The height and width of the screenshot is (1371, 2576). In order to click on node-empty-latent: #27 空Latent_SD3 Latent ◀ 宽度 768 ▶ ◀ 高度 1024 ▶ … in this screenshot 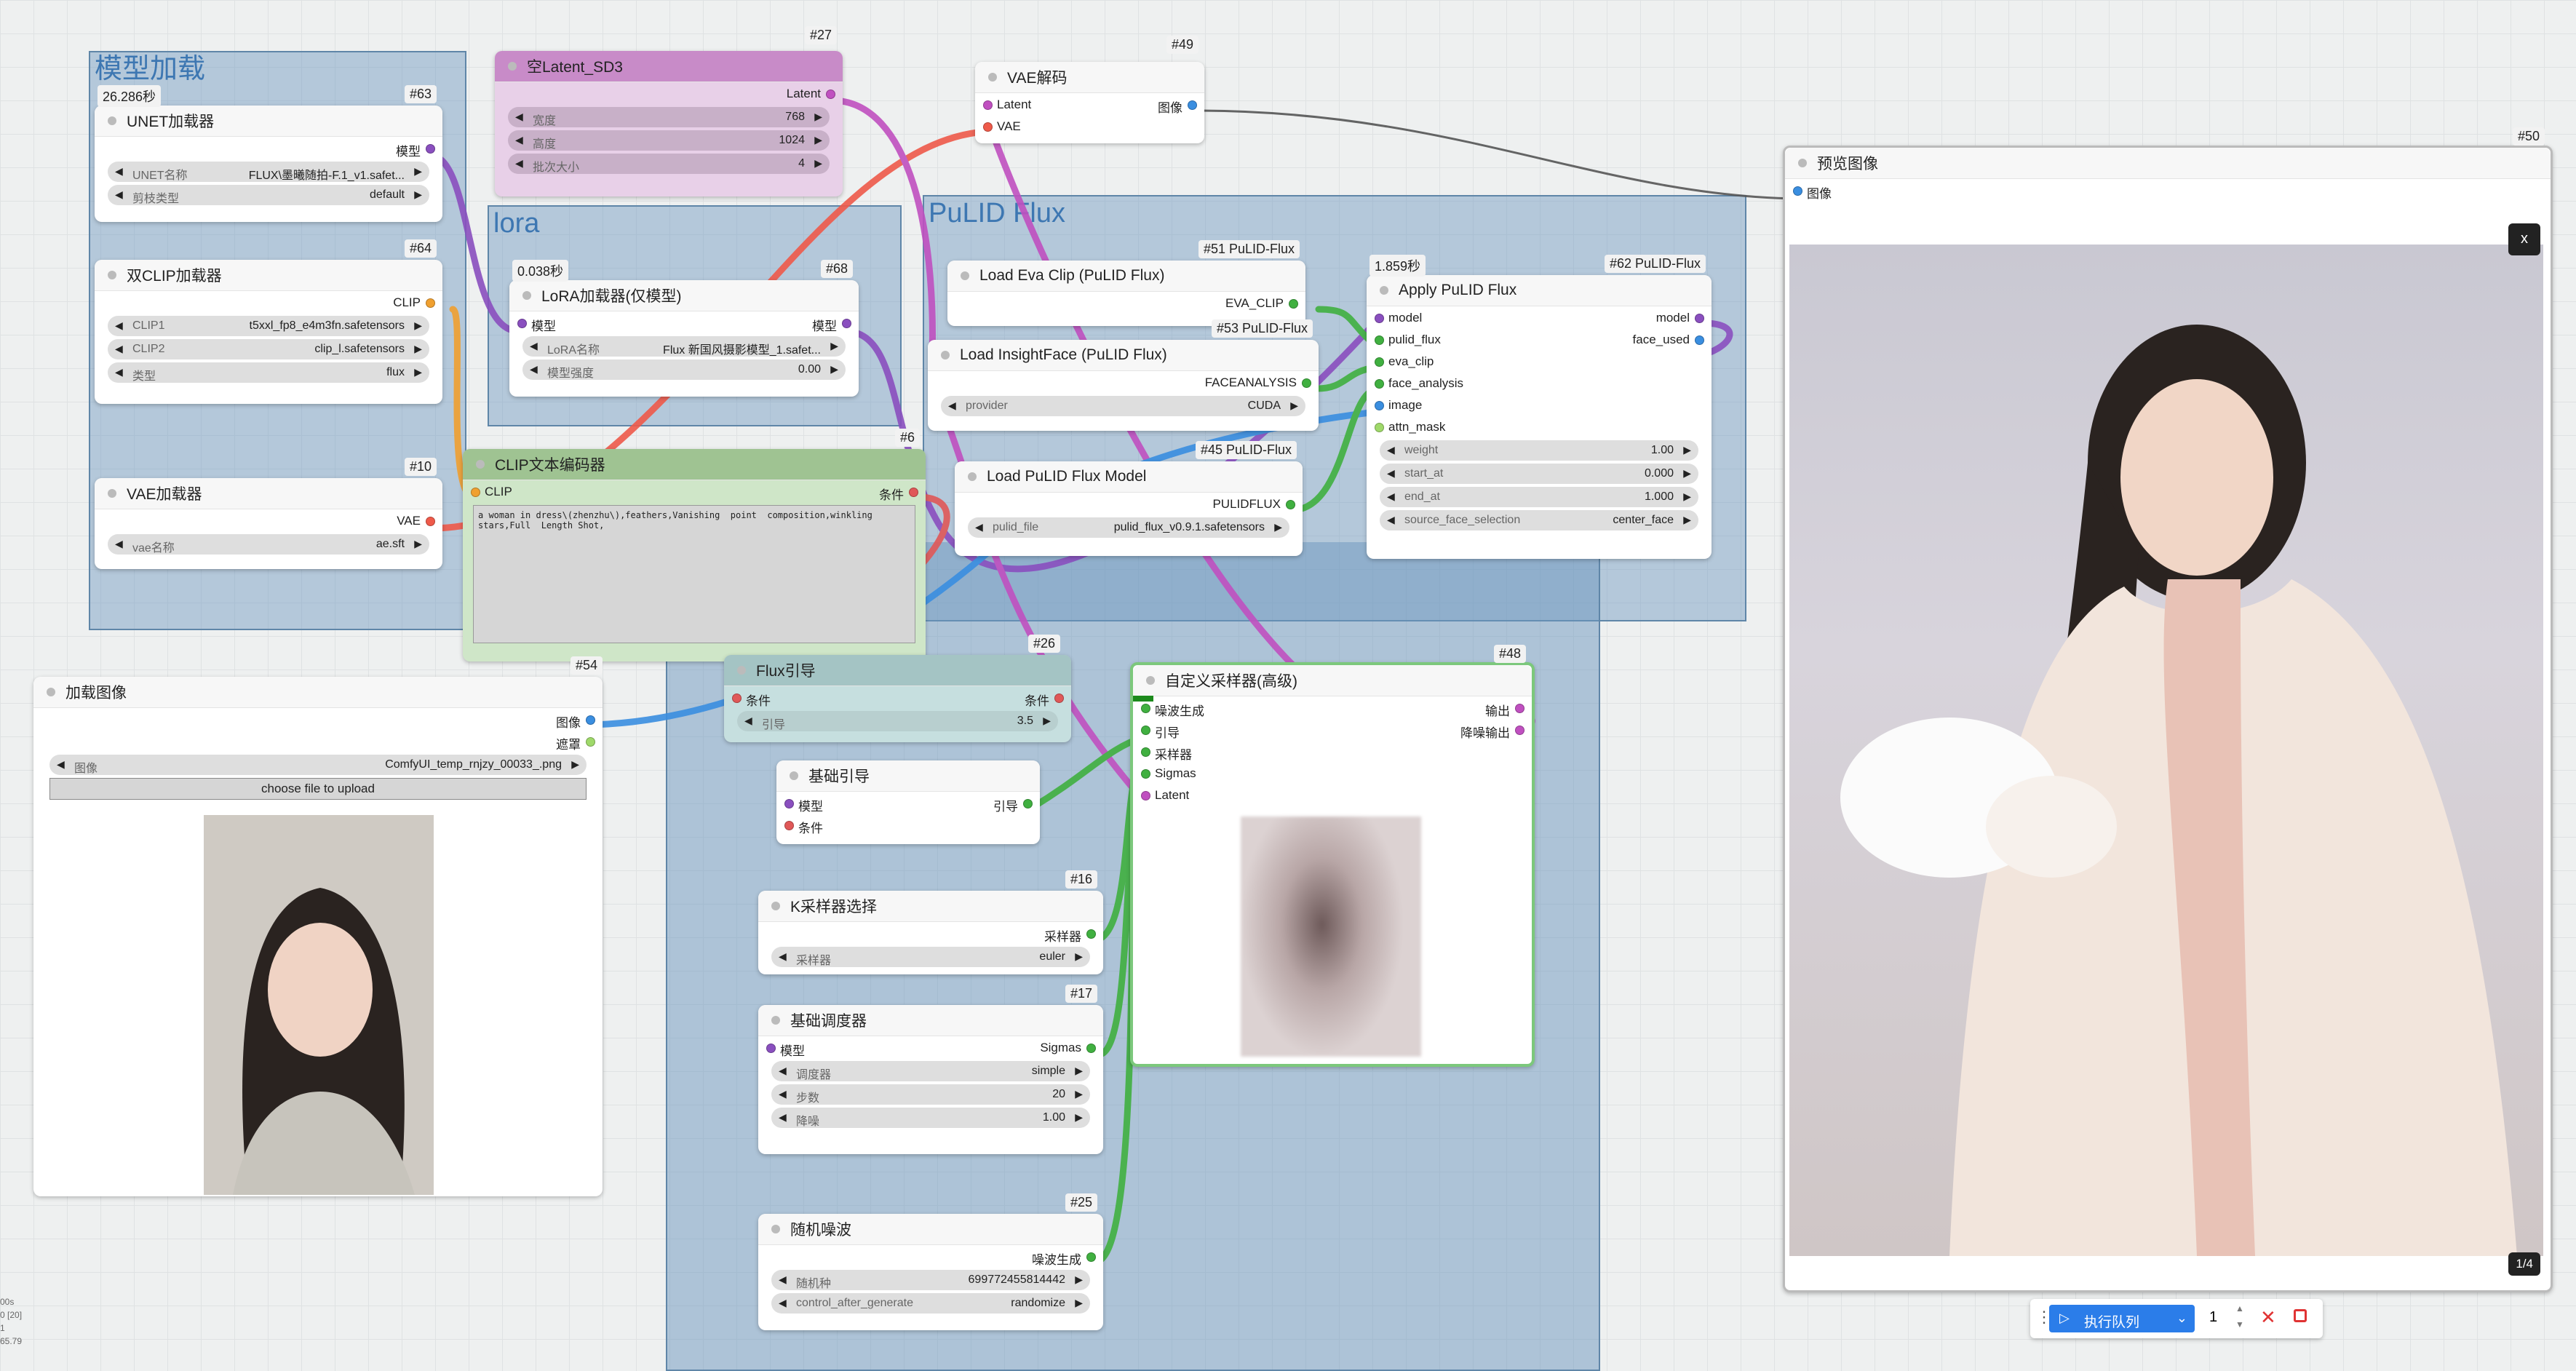, I will do `click(669, 111)`.